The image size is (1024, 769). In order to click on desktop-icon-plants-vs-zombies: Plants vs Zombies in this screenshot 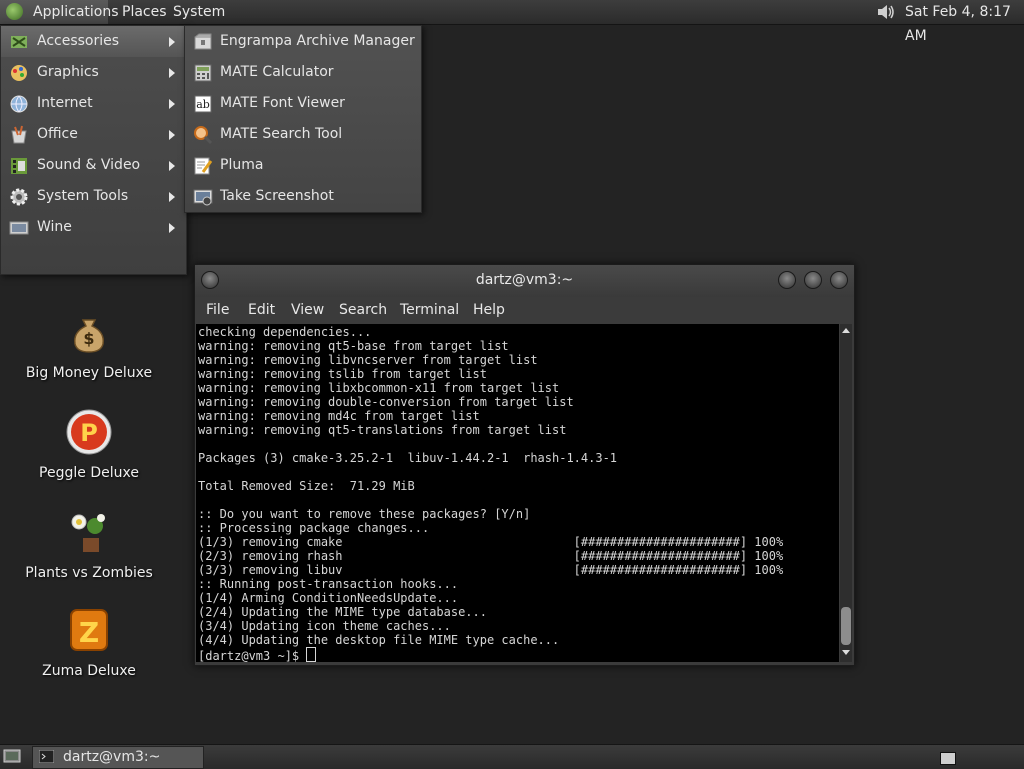, I will do `click(89, 544)`.